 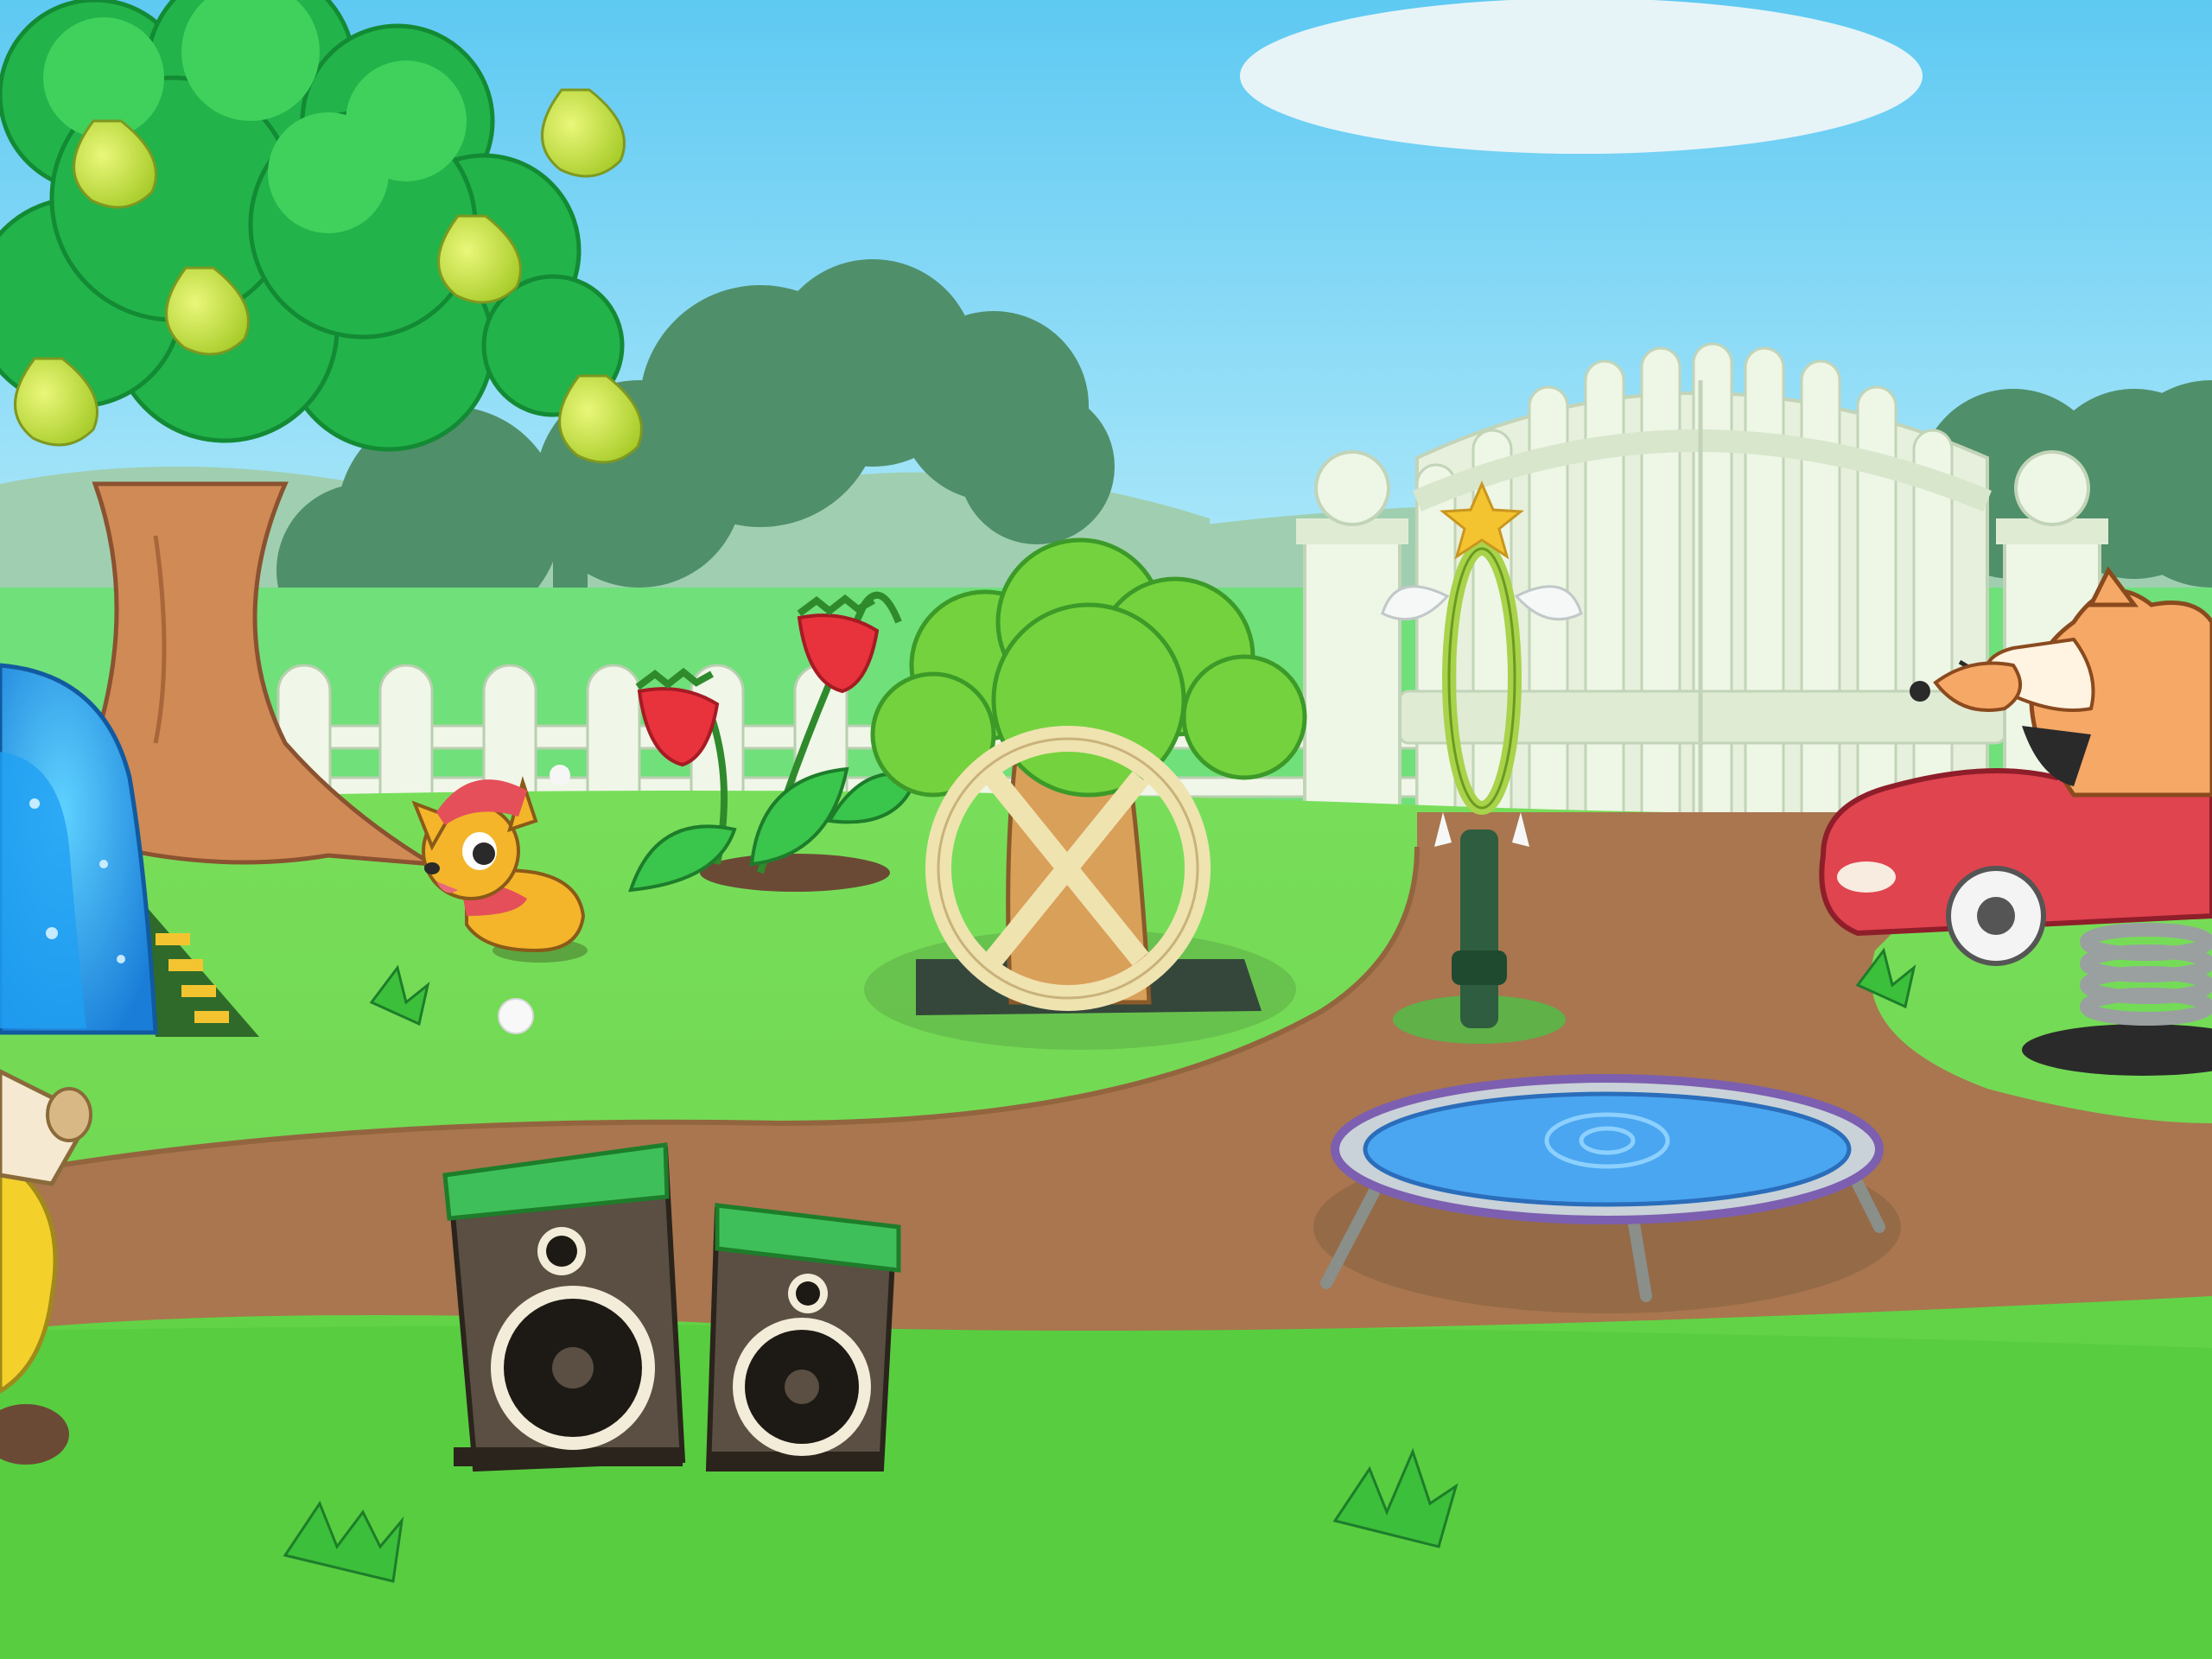 What do you see at coordinates (1607, 1193) in the screenshot?
I see `trampoline-icon` at bounding box center [1607, 1193].